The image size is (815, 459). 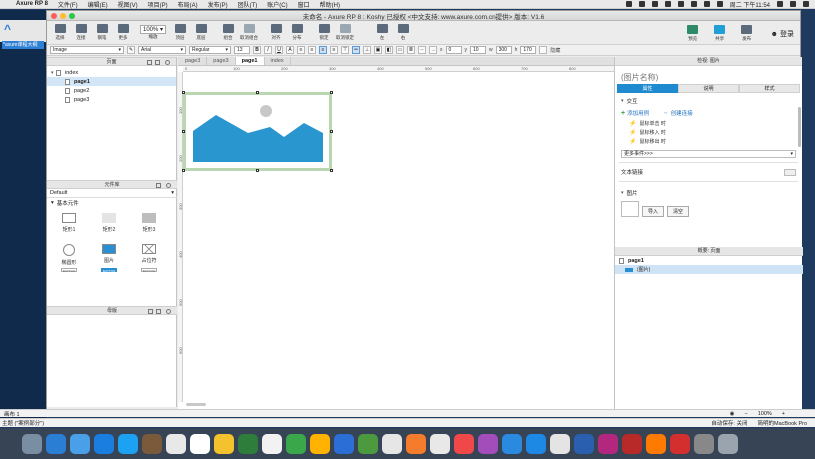 What do you see at coordinates (704, 443) in the screenshot?
I see `downloads-icon` at bounding box center [704, 443].